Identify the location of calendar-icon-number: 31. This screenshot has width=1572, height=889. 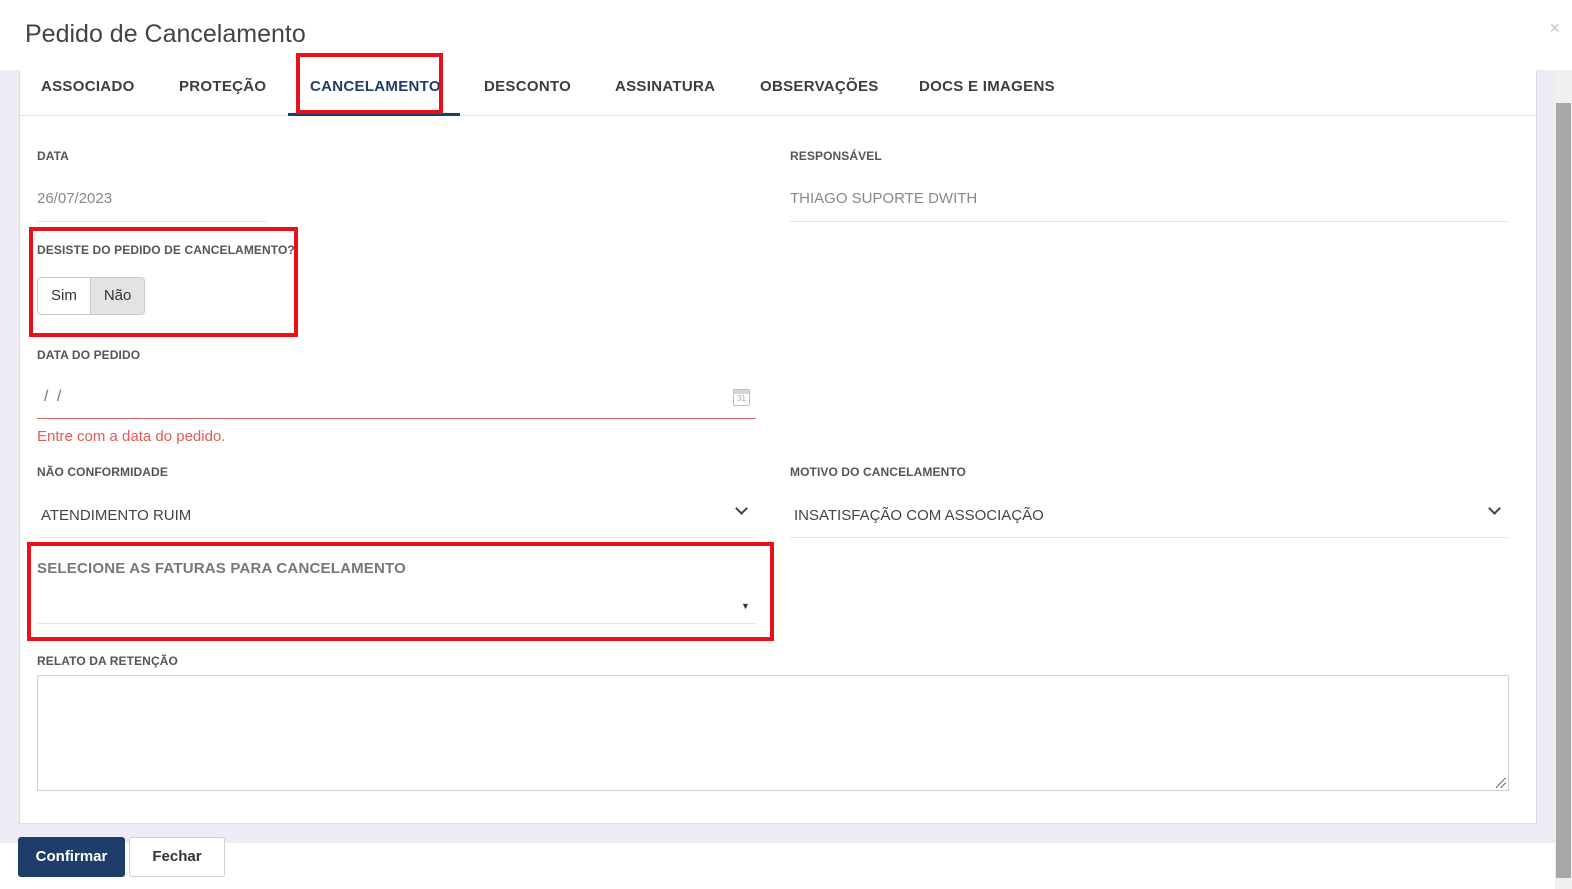
(741, 398).